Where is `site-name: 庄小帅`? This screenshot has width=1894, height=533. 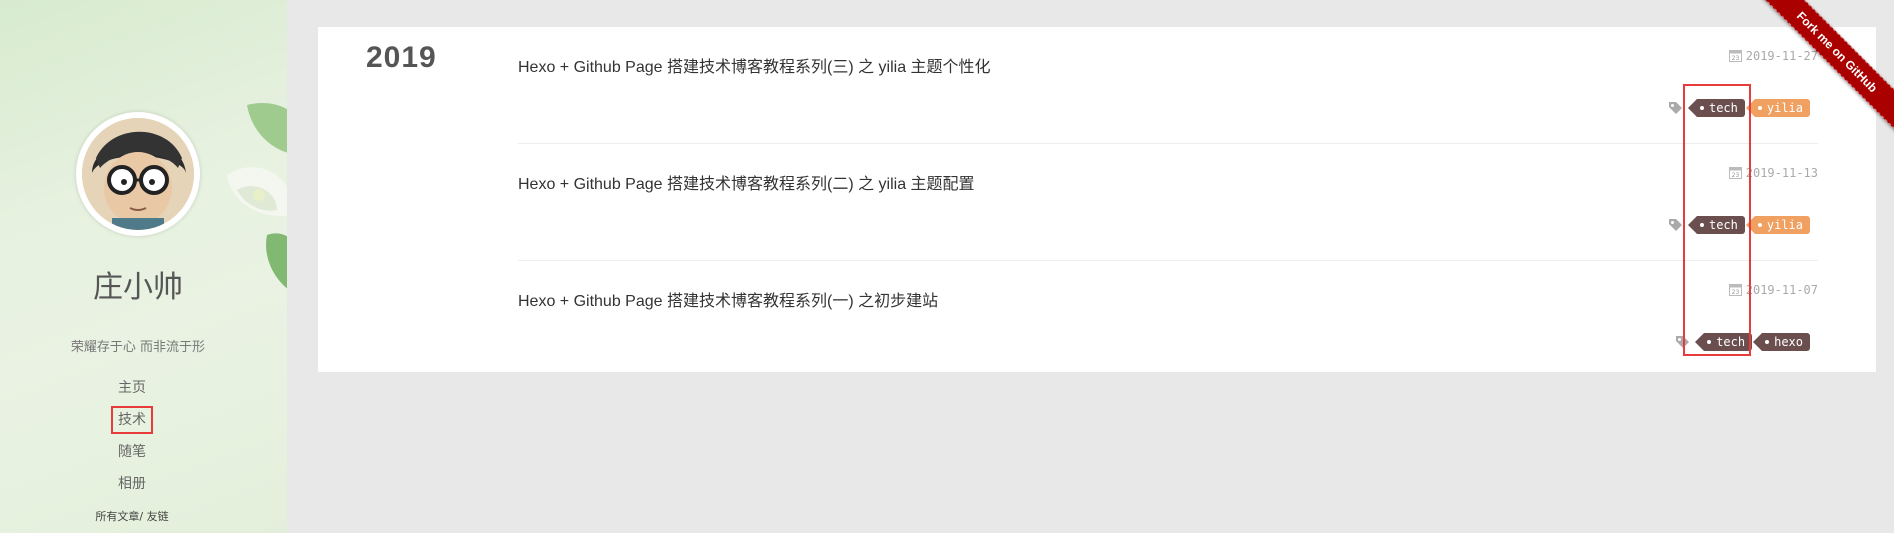
site-name: 庄小帅 is located at coordinates (138, 284).